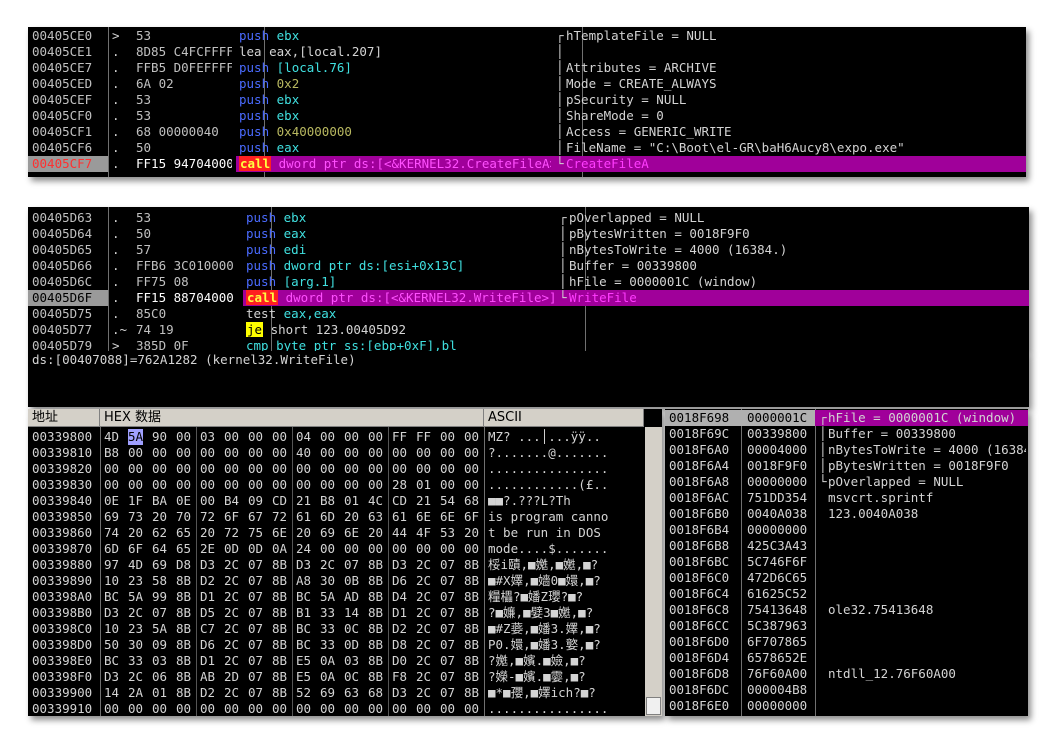 The width and height of the screenshot is (1056, 741). What do you see at coordinates (777, 626) in the screenshot?
I see `stack-value: 5C387963` at bounding box center [777, 626].